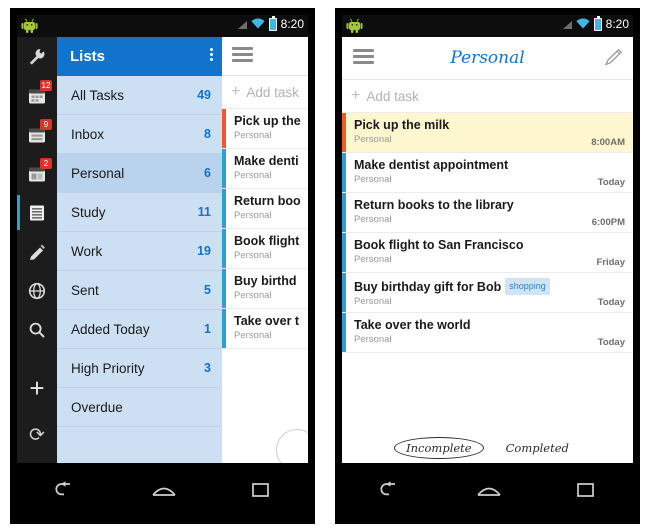 Image resolution: width=650 pixels, height=532 pixels. I want to click on sidebar-item-inbox: Inbox 8, so click(139, 134).